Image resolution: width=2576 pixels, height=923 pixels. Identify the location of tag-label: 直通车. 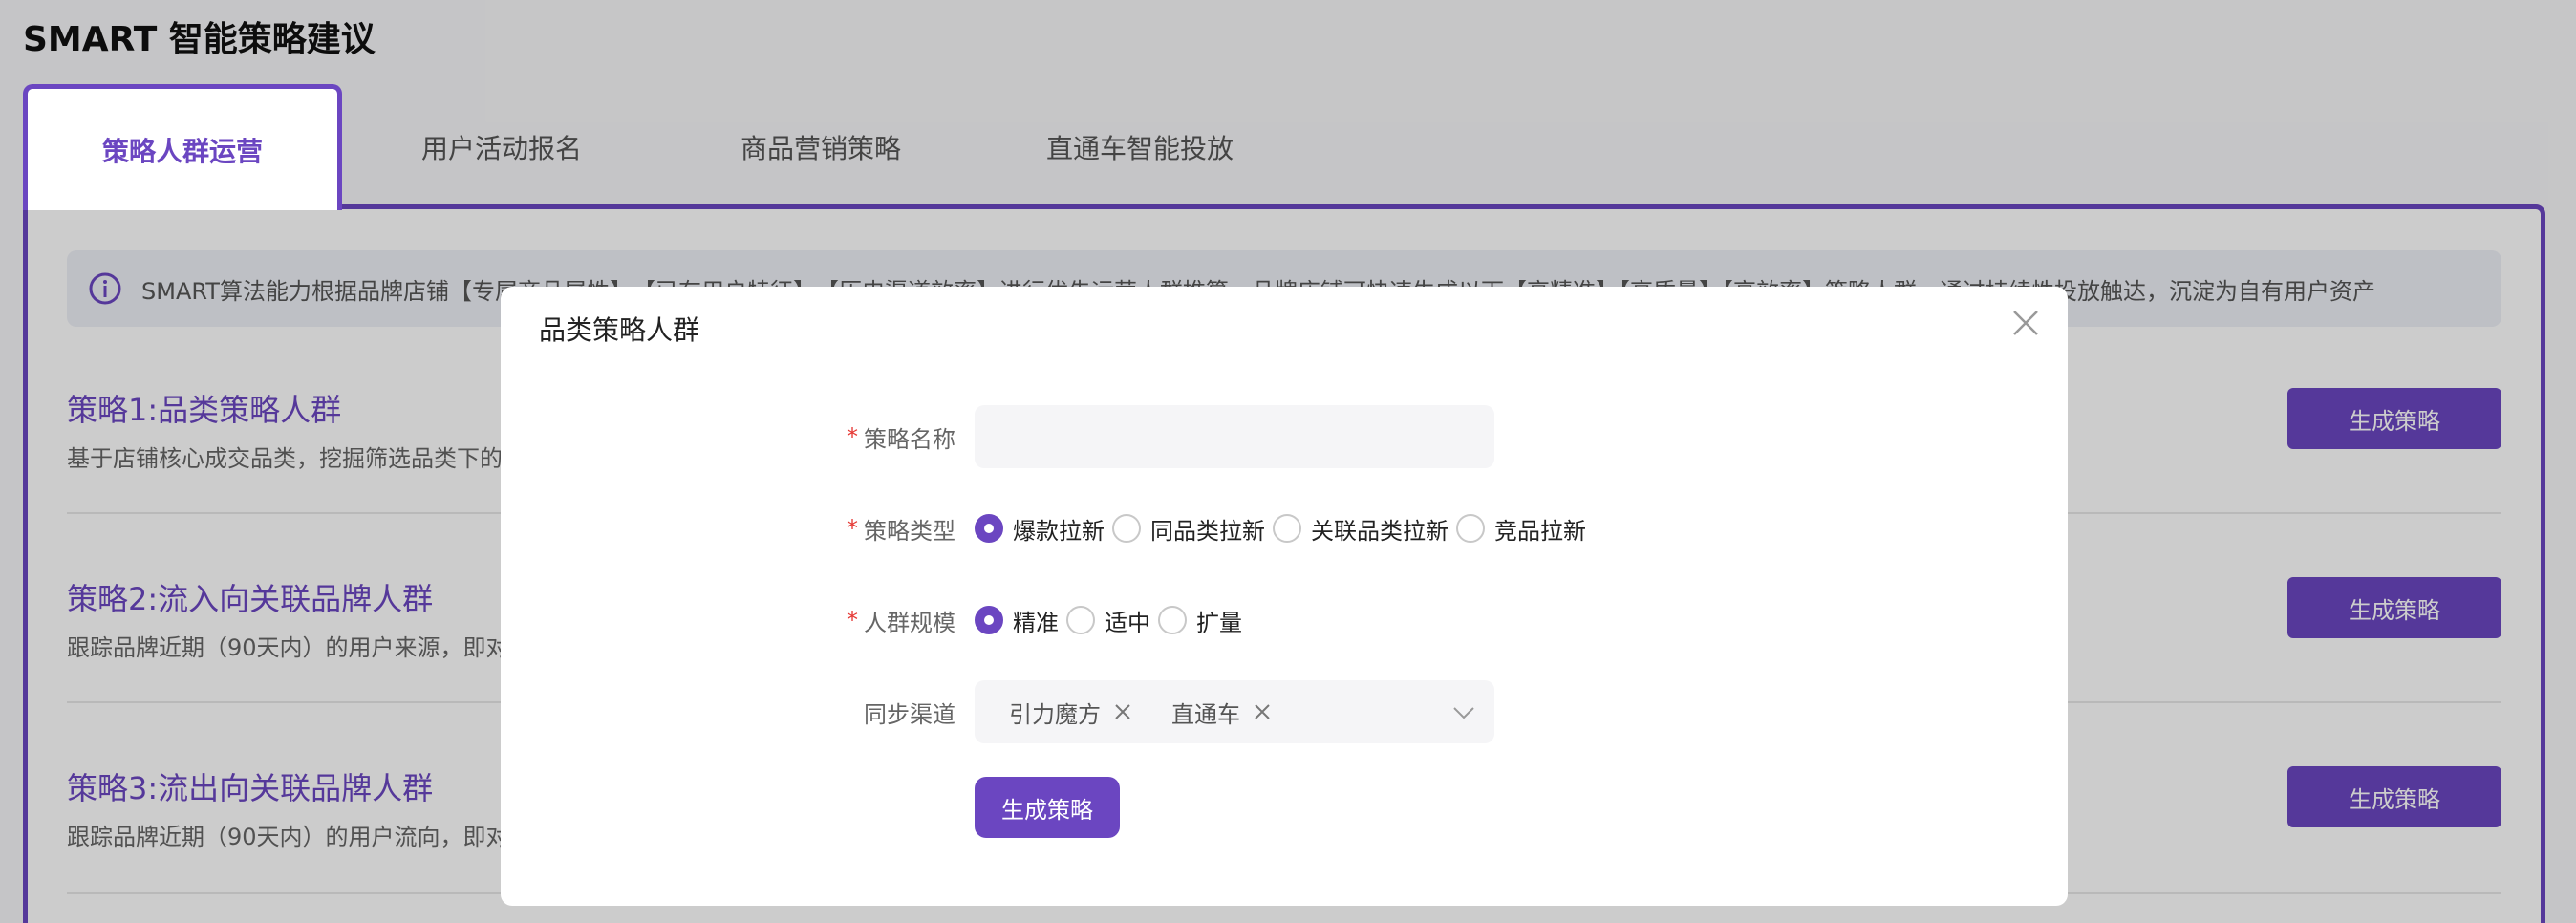
(1205, 714).